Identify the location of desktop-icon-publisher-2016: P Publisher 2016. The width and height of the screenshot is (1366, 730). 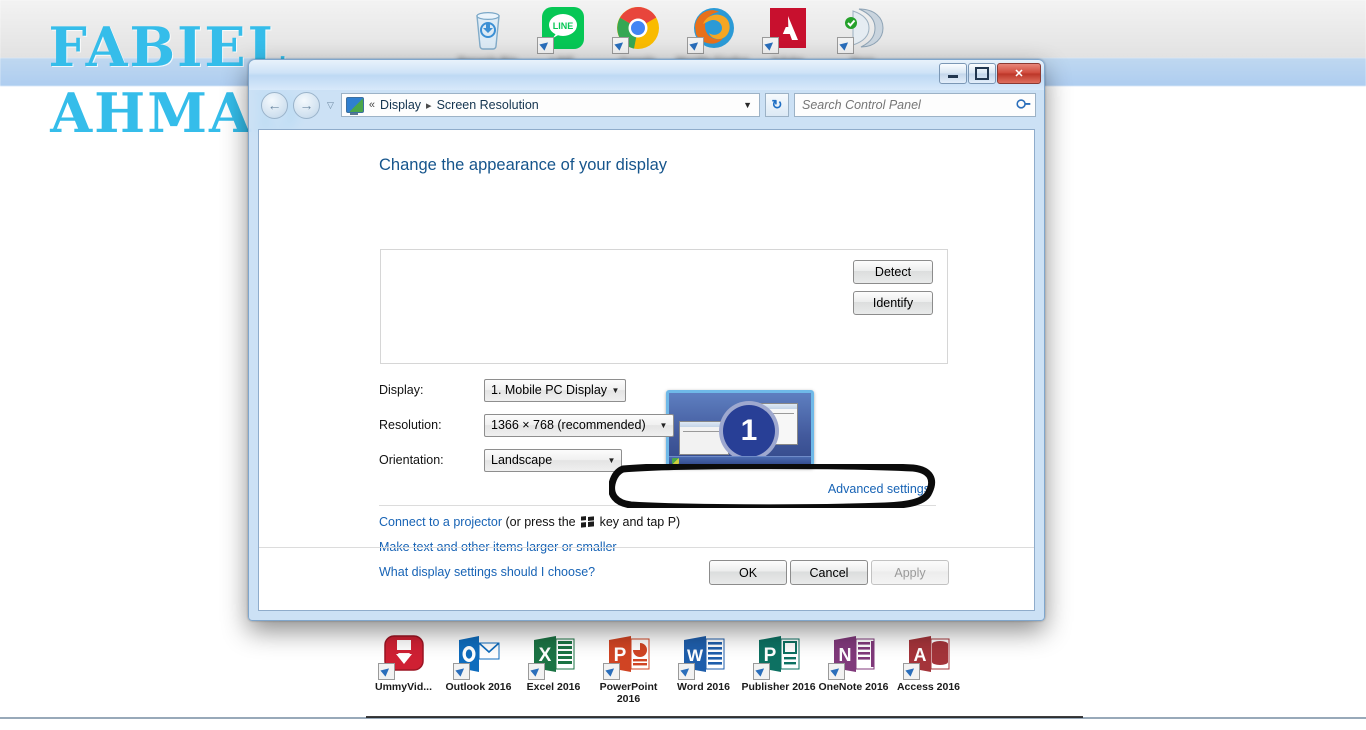
(778, 667).